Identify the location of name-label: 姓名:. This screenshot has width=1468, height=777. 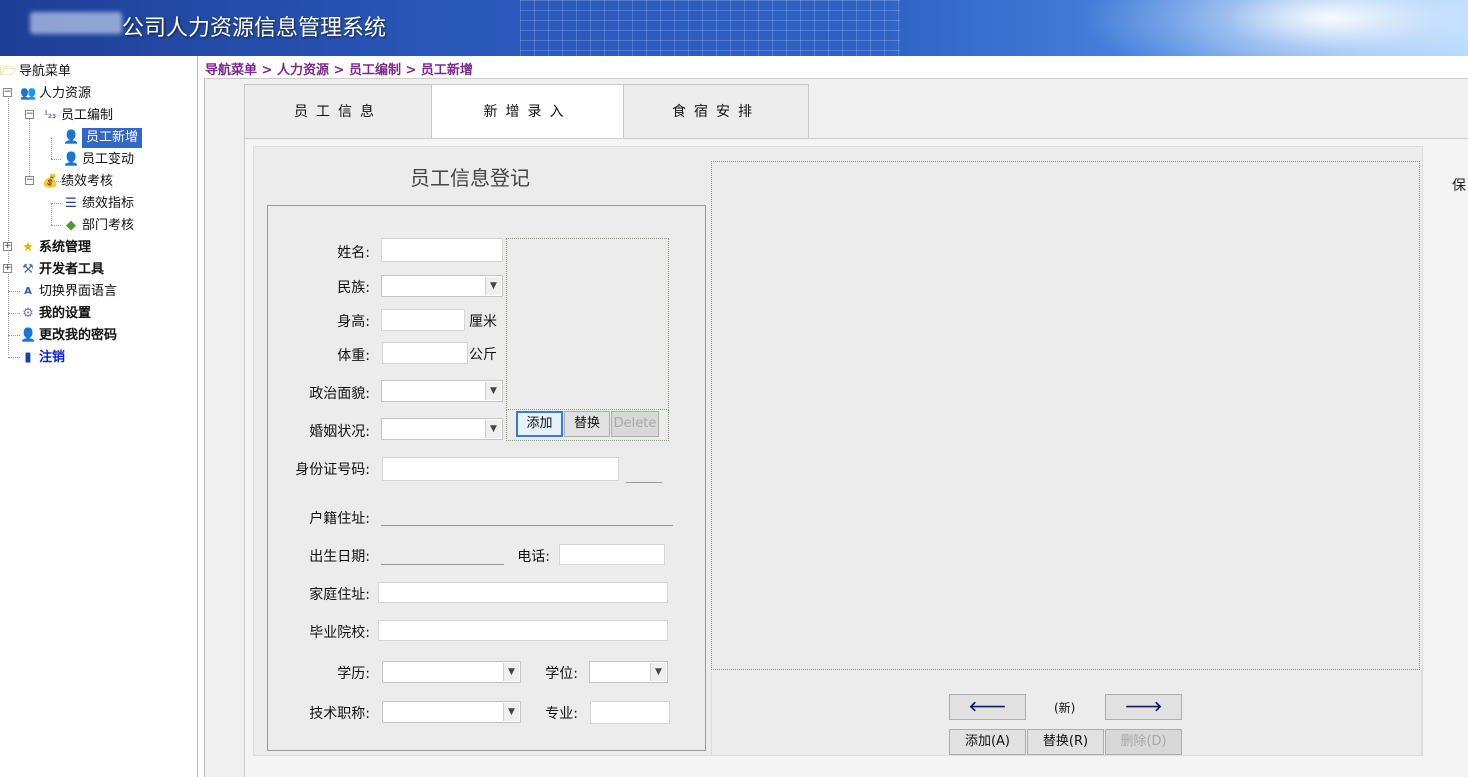
(353, 253).